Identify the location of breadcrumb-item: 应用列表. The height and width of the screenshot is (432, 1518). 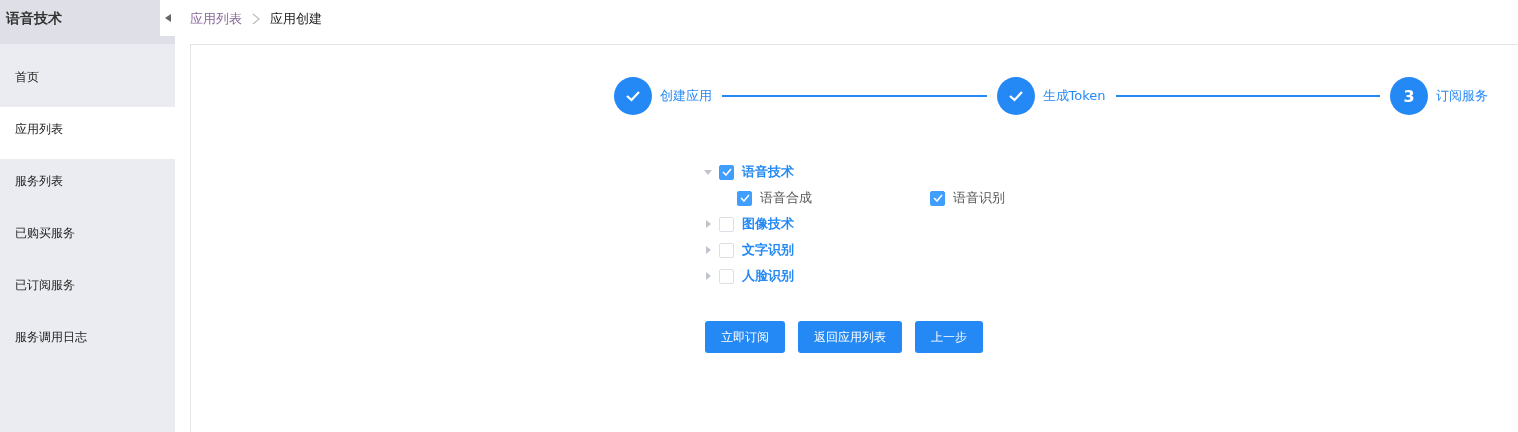
(216, 19).